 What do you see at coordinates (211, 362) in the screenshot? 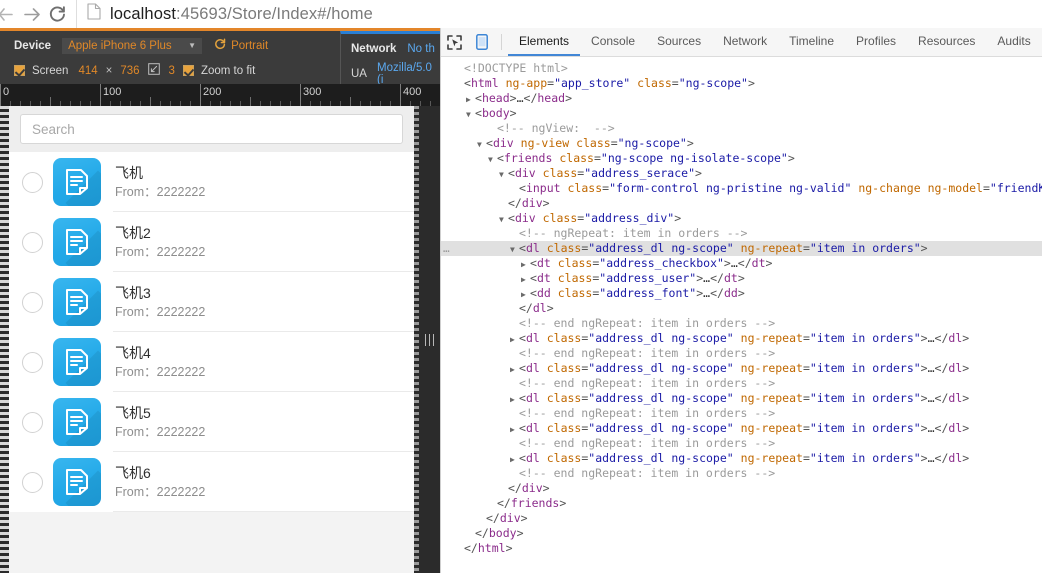
I see `address-list-item: 飞机4 From：2222222` at bounding box center [211, 362].